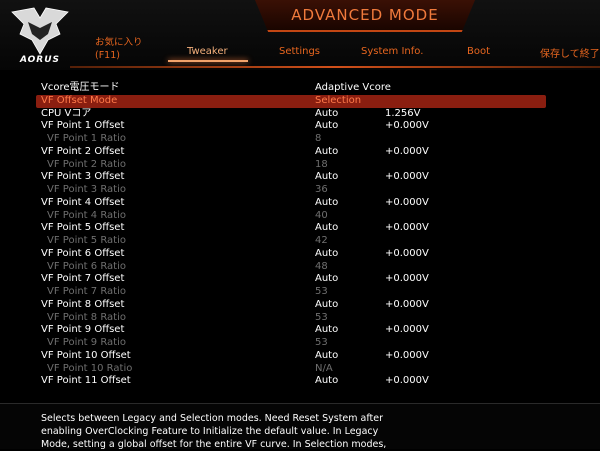 The height and width of the screenshot is (451, 600). What do you see at coordinates (300, 292) in the screenshot?
I see `setting-row-vf-point-7-ratio: VF Point 7 Ratio 53` at bounding box center [300, 292].